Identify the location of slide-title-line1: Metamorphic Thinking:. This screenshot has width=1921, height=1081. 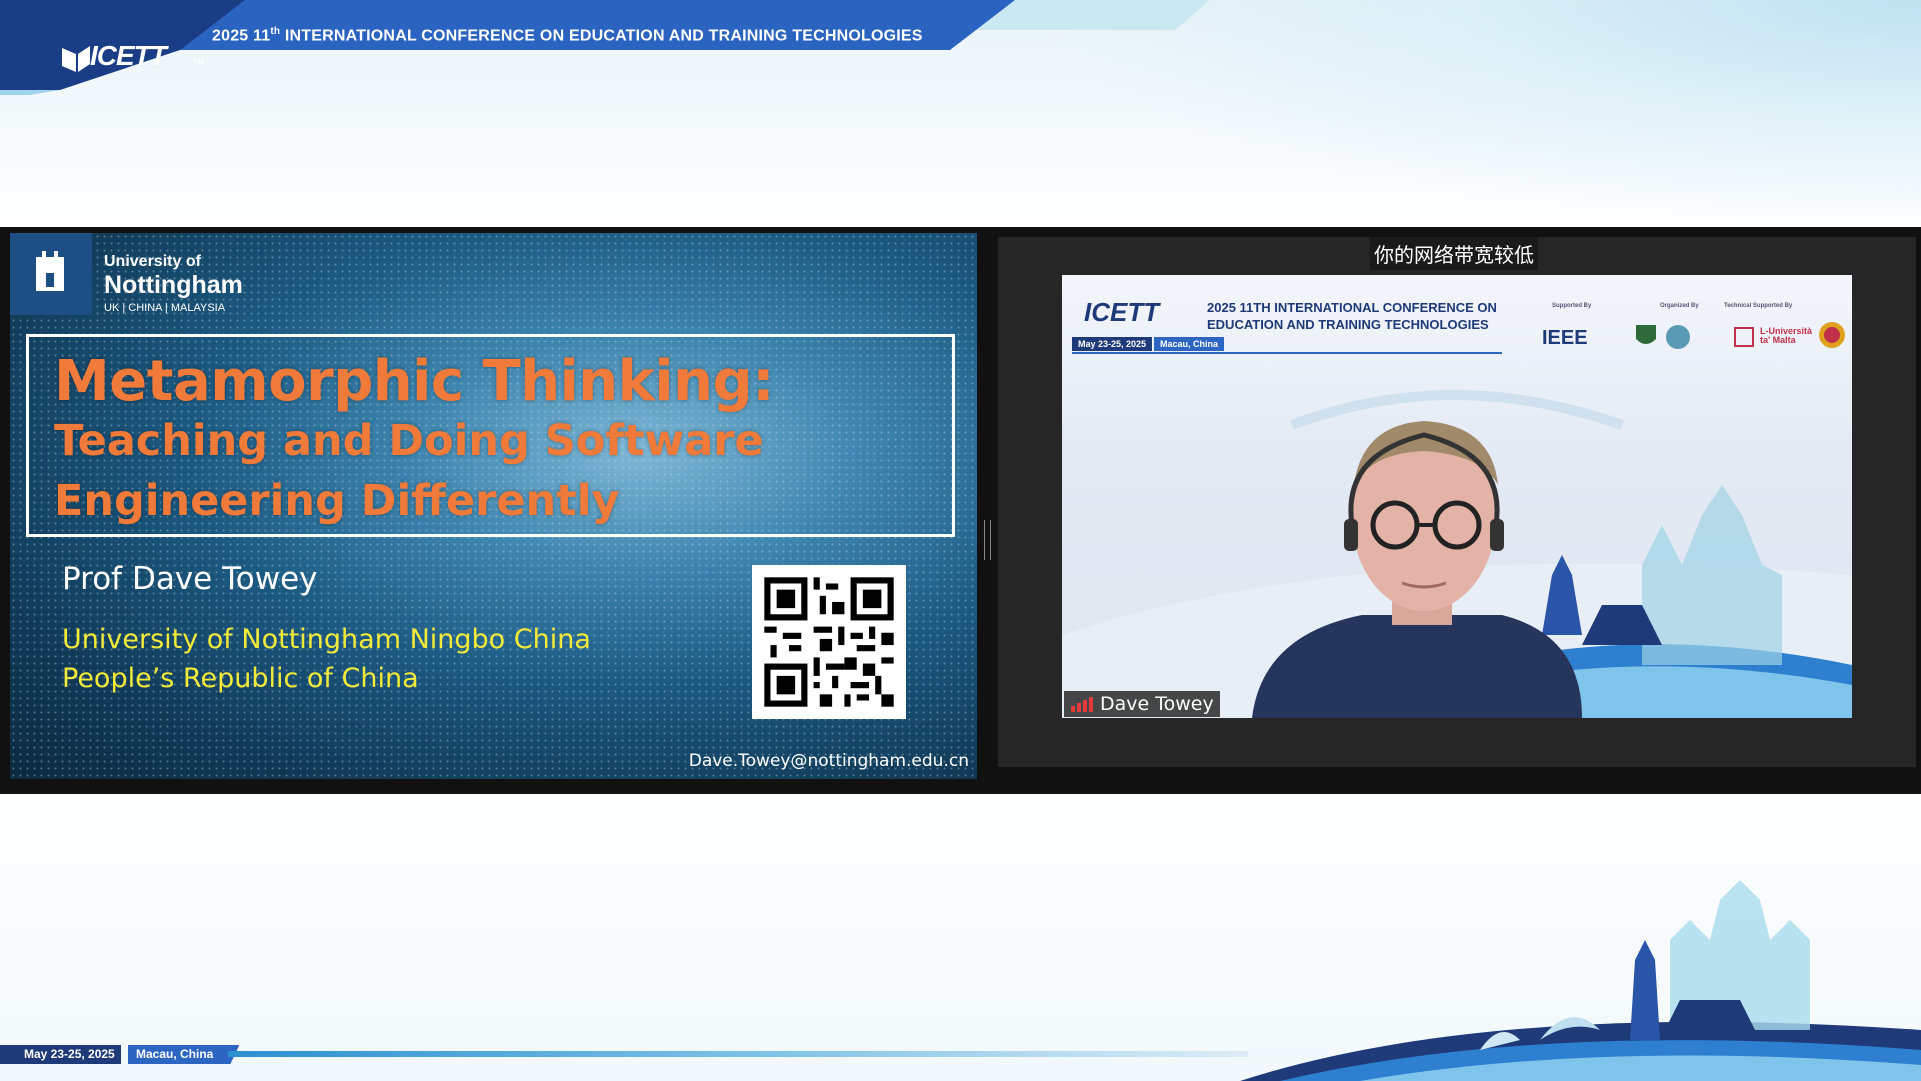
(414, 381).